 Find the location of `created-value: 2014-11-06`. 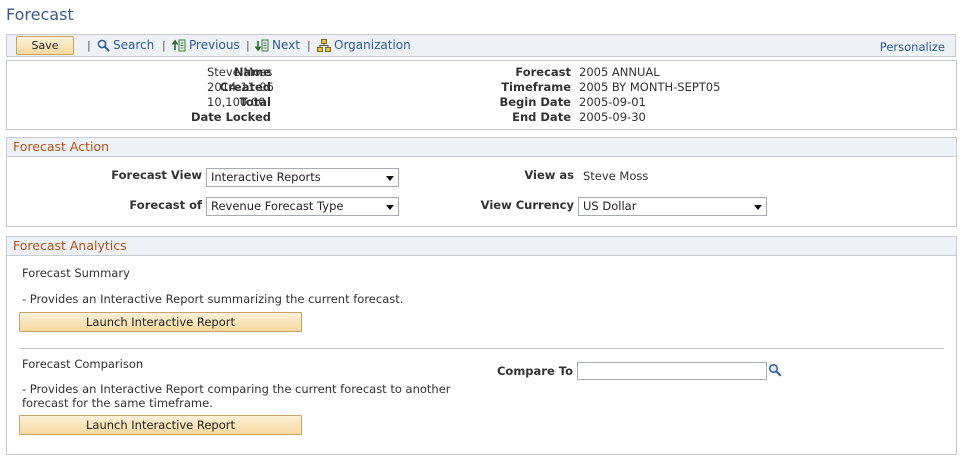

created-value: 2014-11-06 is located at coordinates (240, 87).